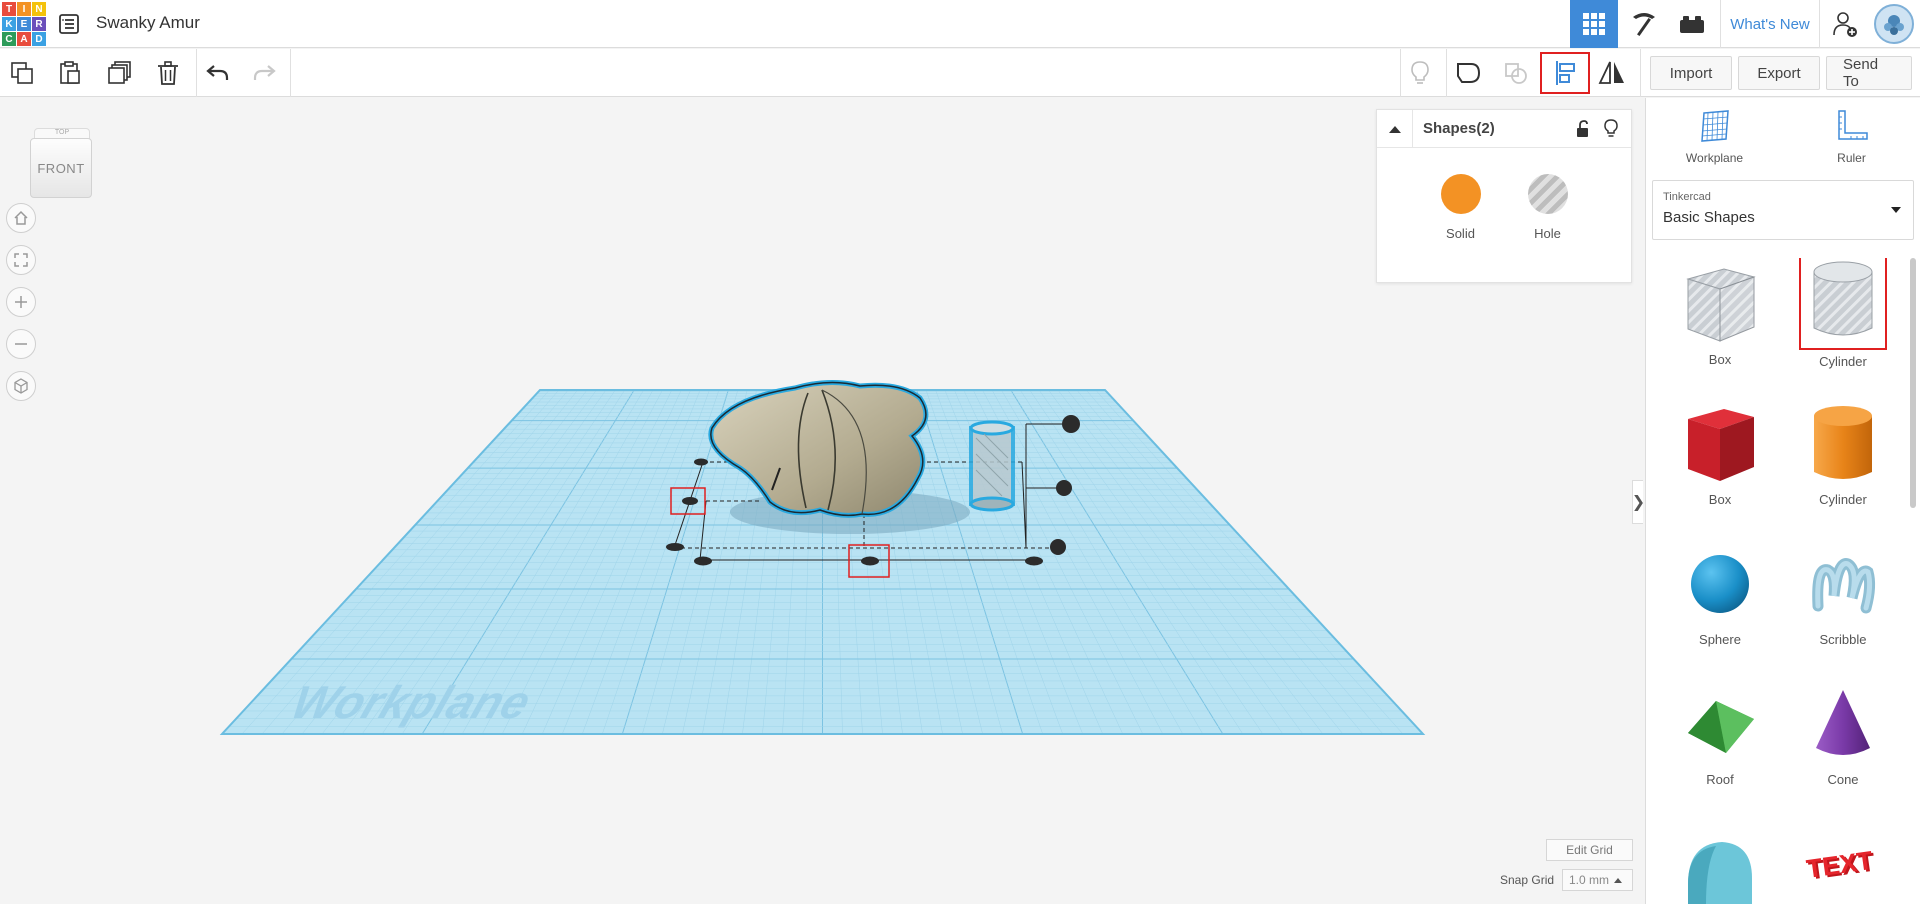 The height and width of the screenshot is (904, 1920). What do you see at coordinates (1720, 304) in the screenshot?
I see `box-hole-icon` at bounding box center [1720, 304].